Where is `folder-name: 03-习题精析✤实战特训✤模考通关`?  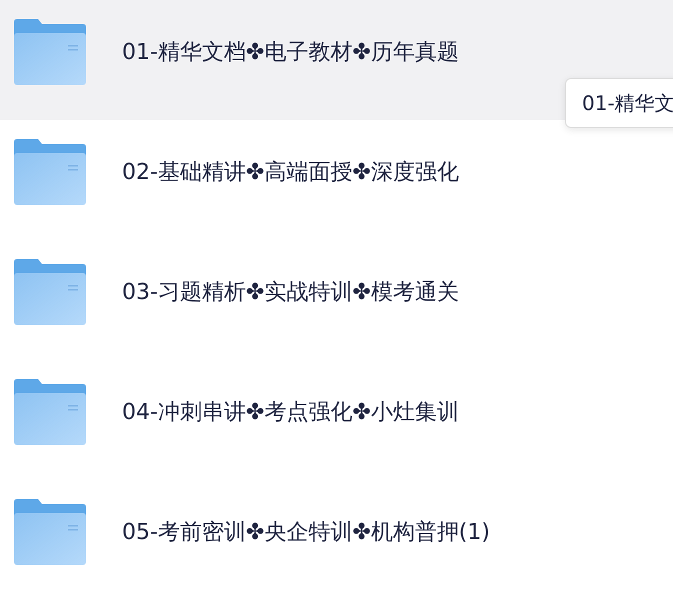 folder-name: 03-习题精析✤实战特训✤模考通关 is located at coordinates (290, 293).